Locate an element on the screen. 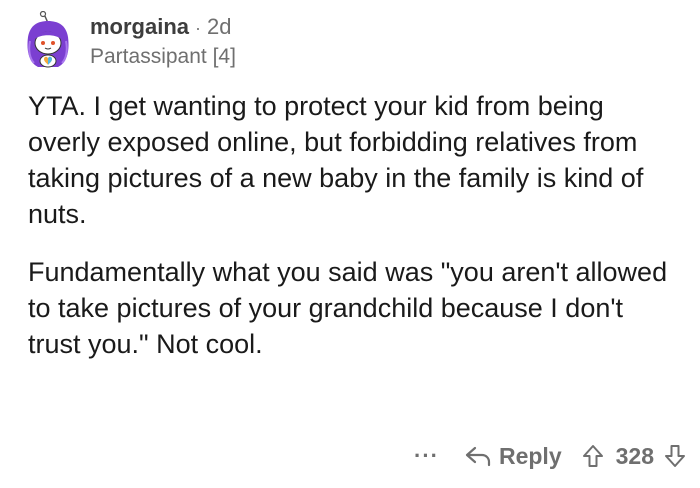  downvote-button is located at coordinates (675, 456).